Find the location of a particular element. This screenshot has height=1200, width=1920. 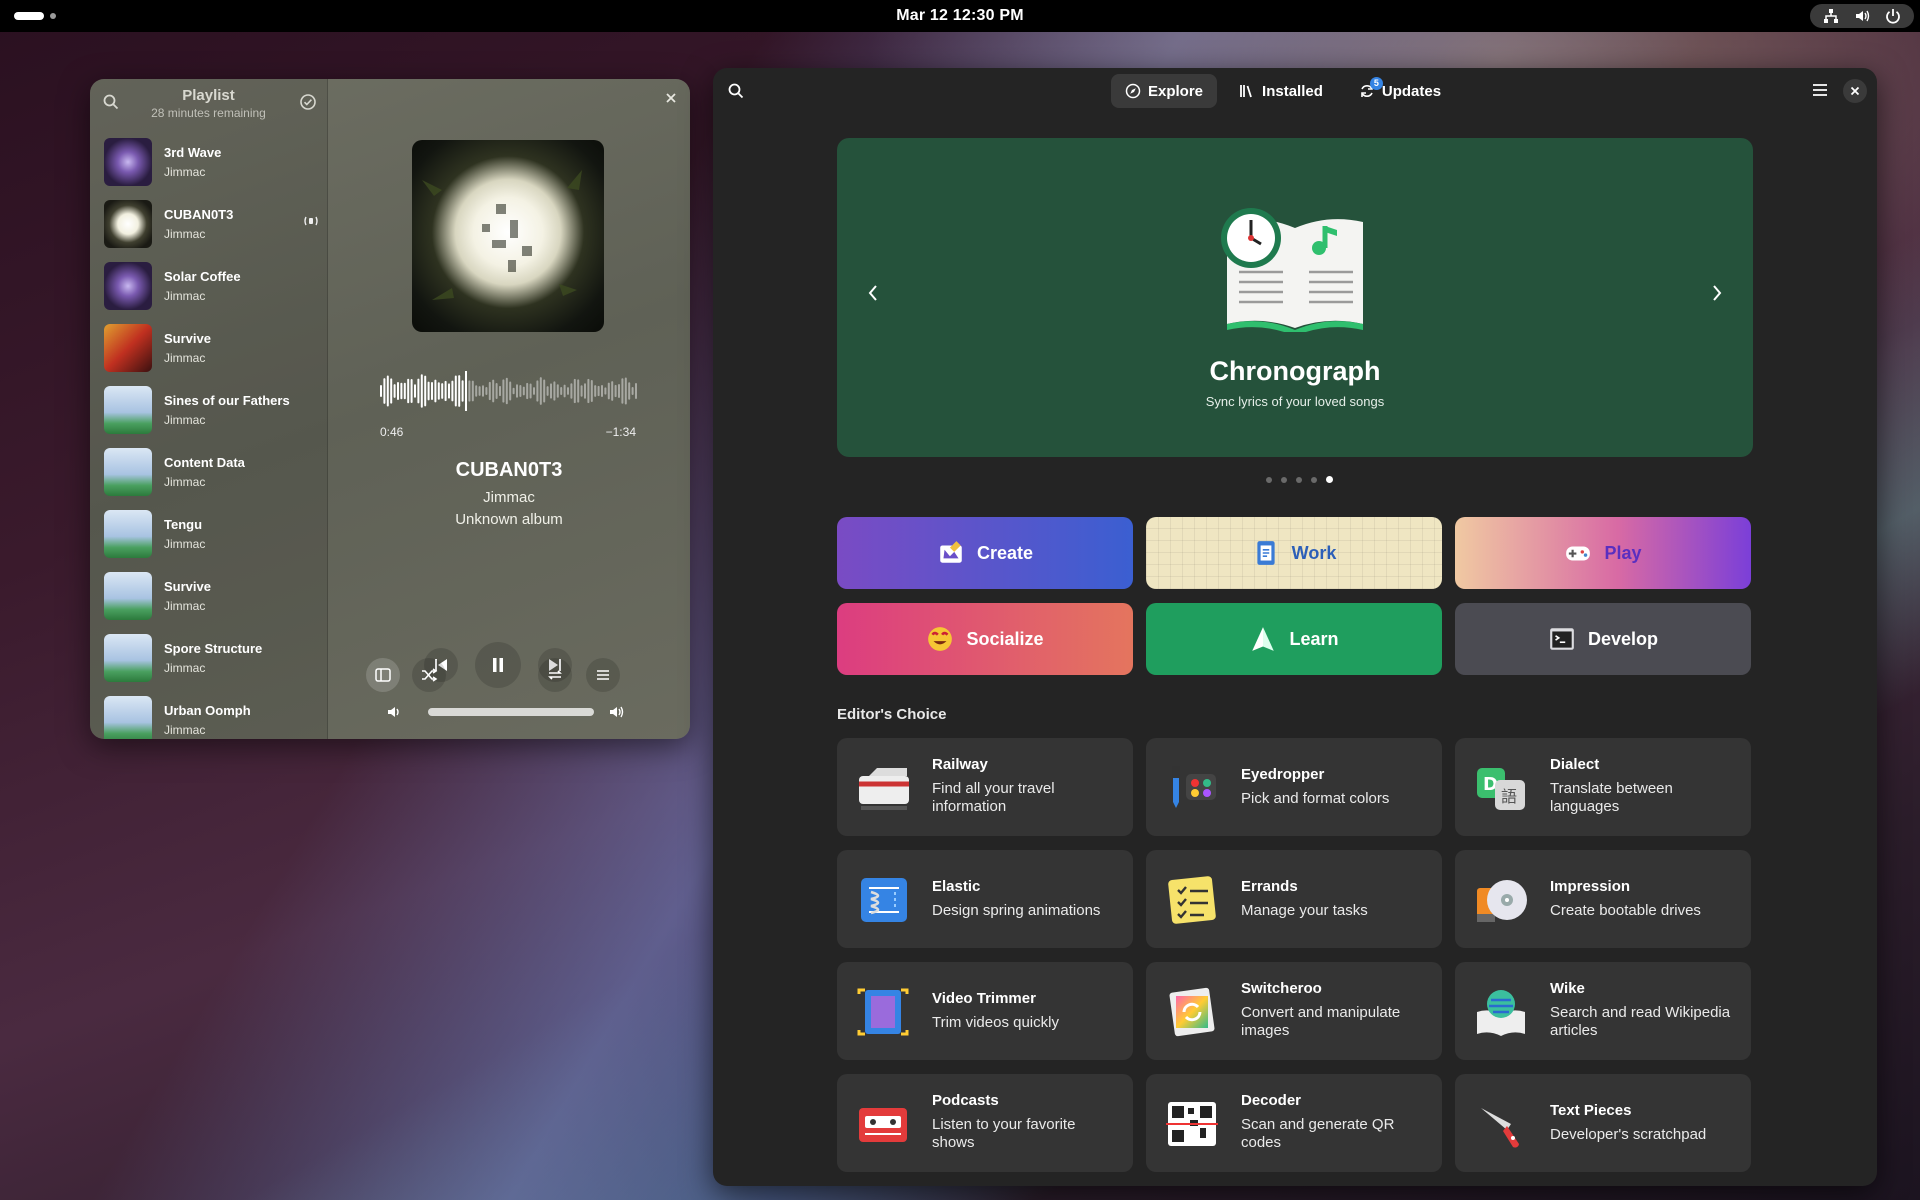

track-item: Solar Coffee Jimmac is located at coordinates (212, 286).